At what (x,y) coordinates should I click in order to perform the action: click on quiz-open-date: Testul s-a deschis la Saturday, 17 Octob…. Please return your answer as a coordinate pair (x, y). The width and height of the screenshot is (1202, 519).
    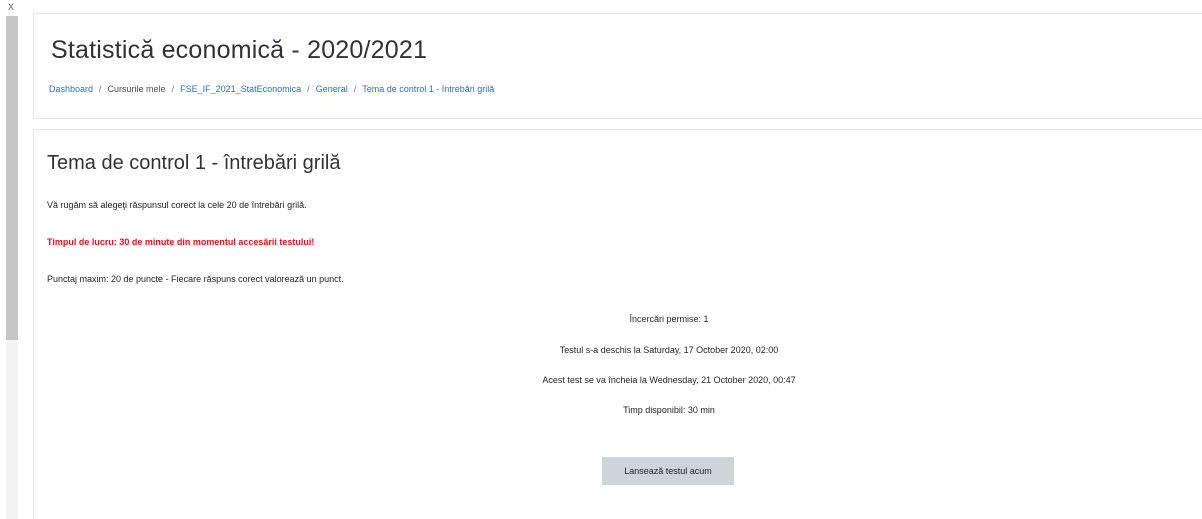
    Looking at the image, I should click on (669, 350).